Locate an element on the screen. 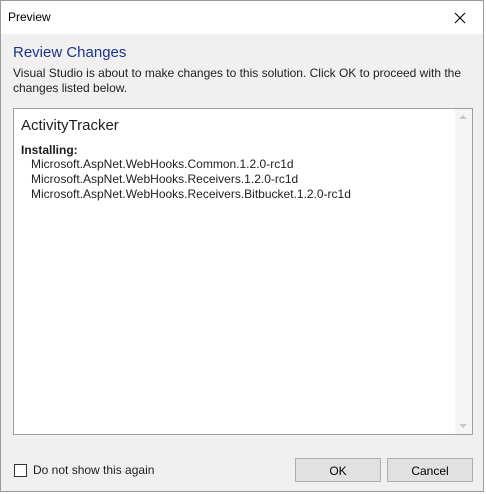  close-icon is located at coordinates (460, 18).